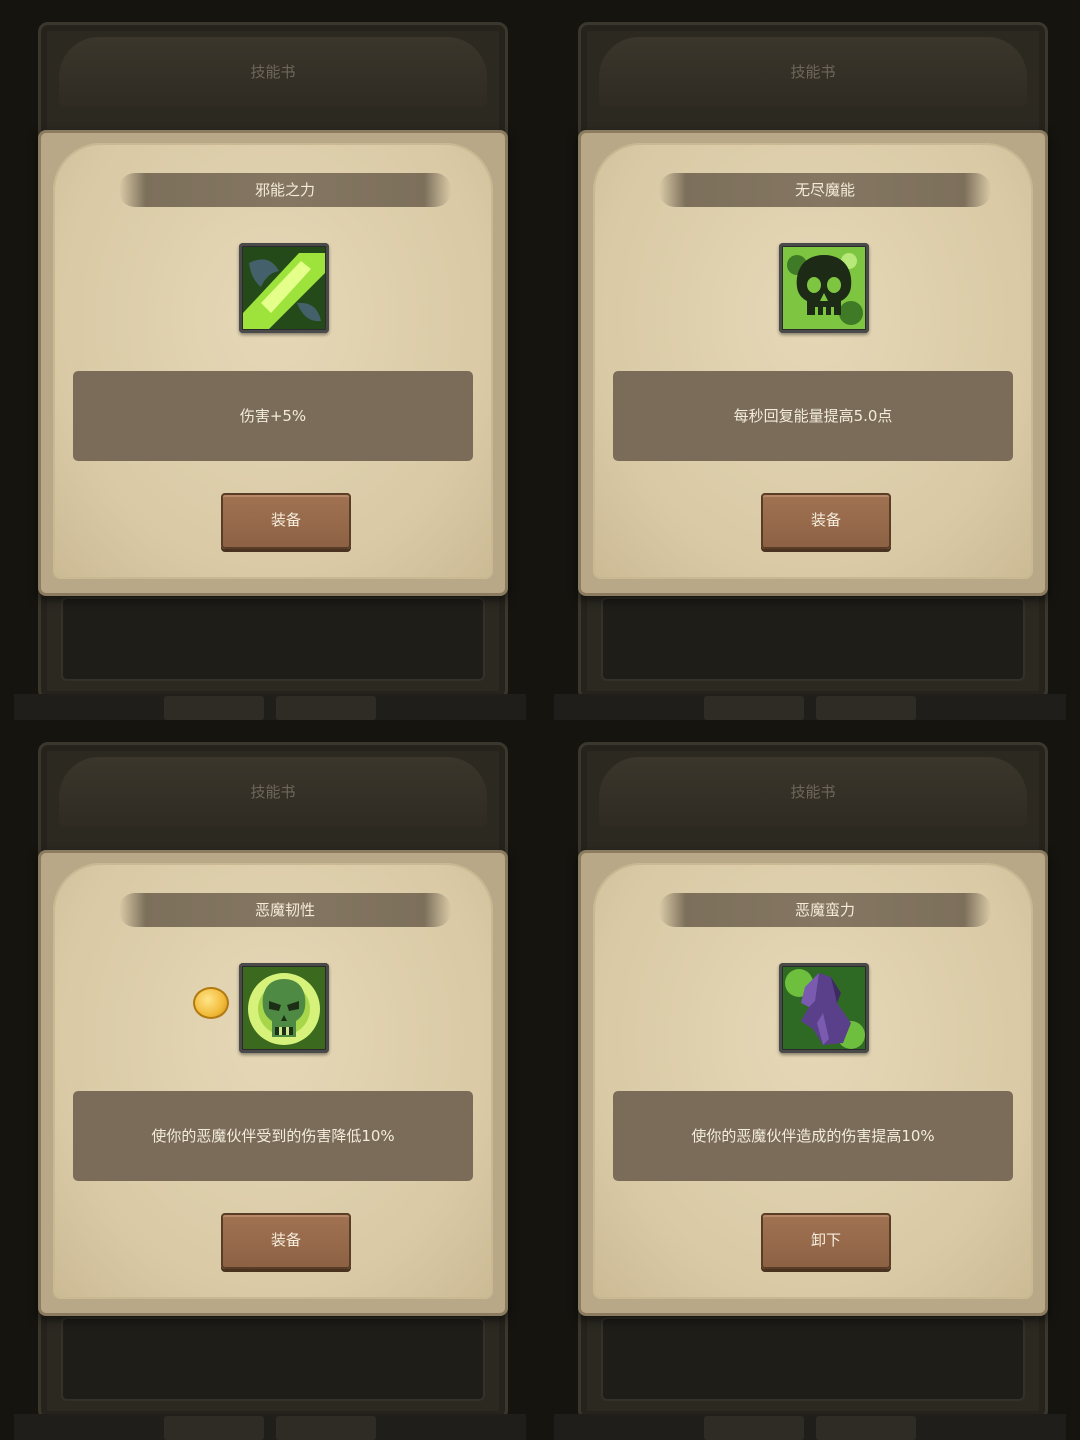 The image size is (1080, 1440). Describe the element at coordinates (273, 1136) in the screenshot. I see `skill-description: 使你的恶魔伙伴受到的伤害降低10%` at that location.